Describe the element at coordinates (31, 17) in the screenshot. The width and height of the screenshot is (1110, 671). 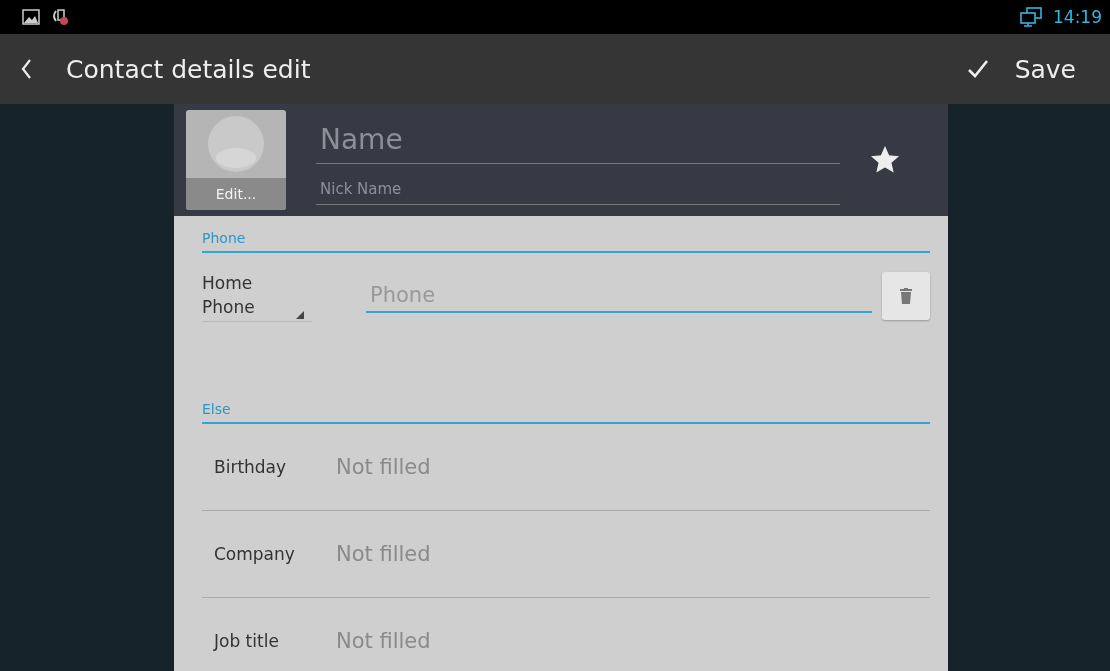
I see `image-icon` at that location.